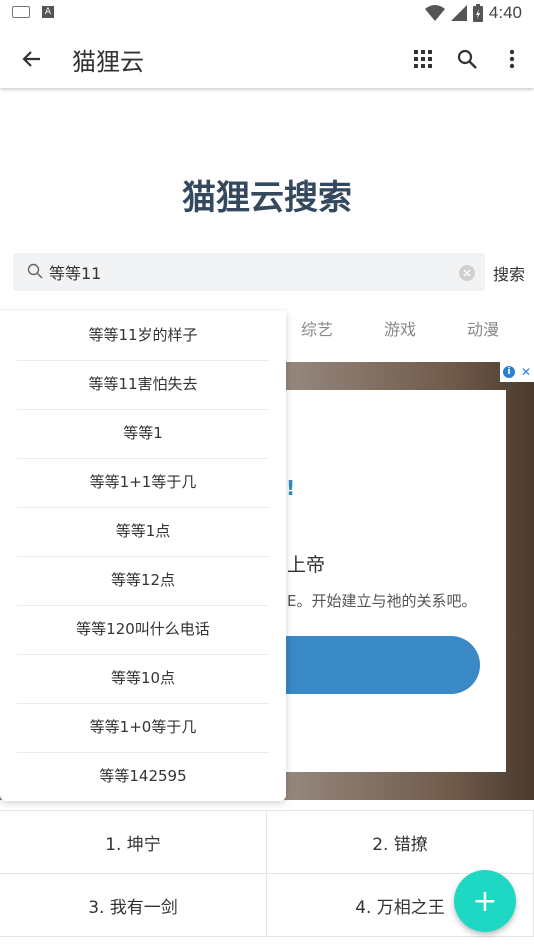 The image size is (534, 951). What do you see at coordinates (477, 13) in the screenshot?
I see `battery-icon` at bounding box center [477, 13].